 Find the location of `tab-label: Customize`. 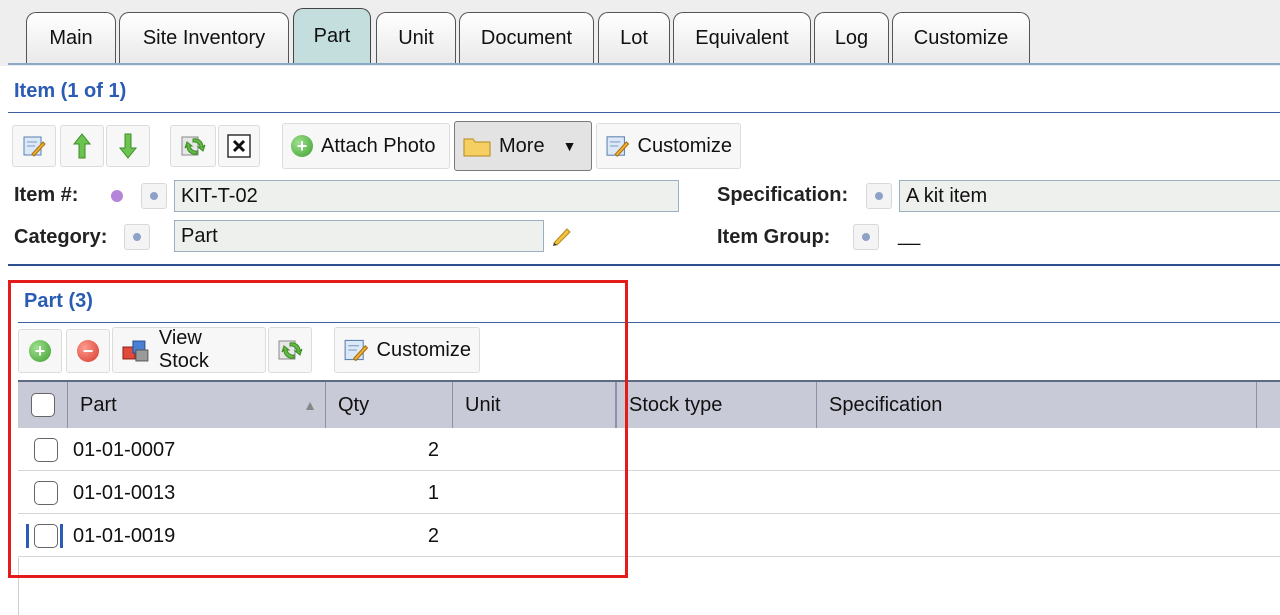

tab-label: Customize is located at coordinates (961, 38).